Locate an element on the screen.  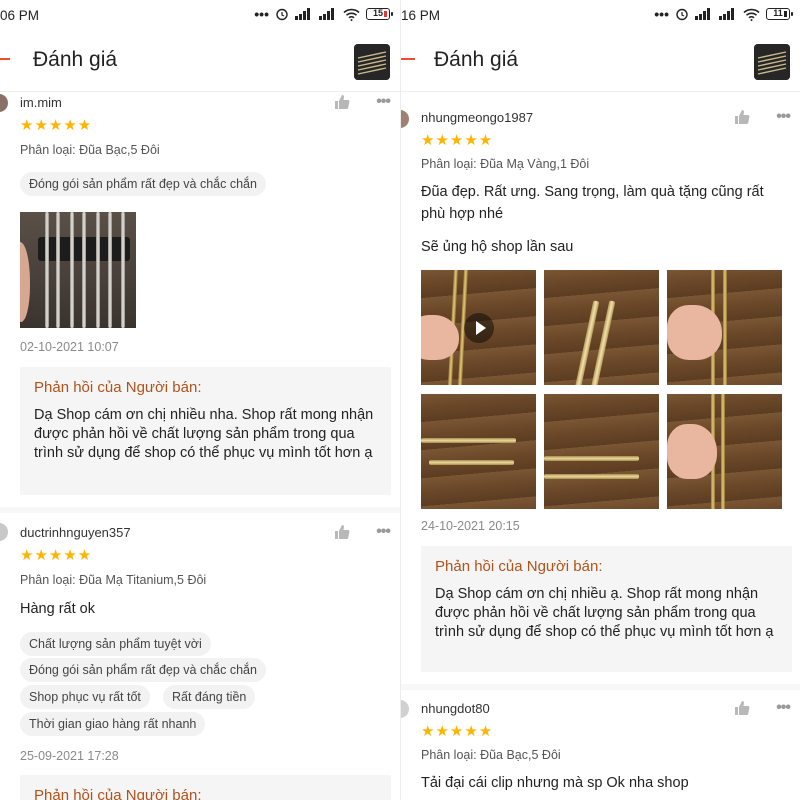
review-tag: Rất đáng tiền is located at coordinates (209, 697).